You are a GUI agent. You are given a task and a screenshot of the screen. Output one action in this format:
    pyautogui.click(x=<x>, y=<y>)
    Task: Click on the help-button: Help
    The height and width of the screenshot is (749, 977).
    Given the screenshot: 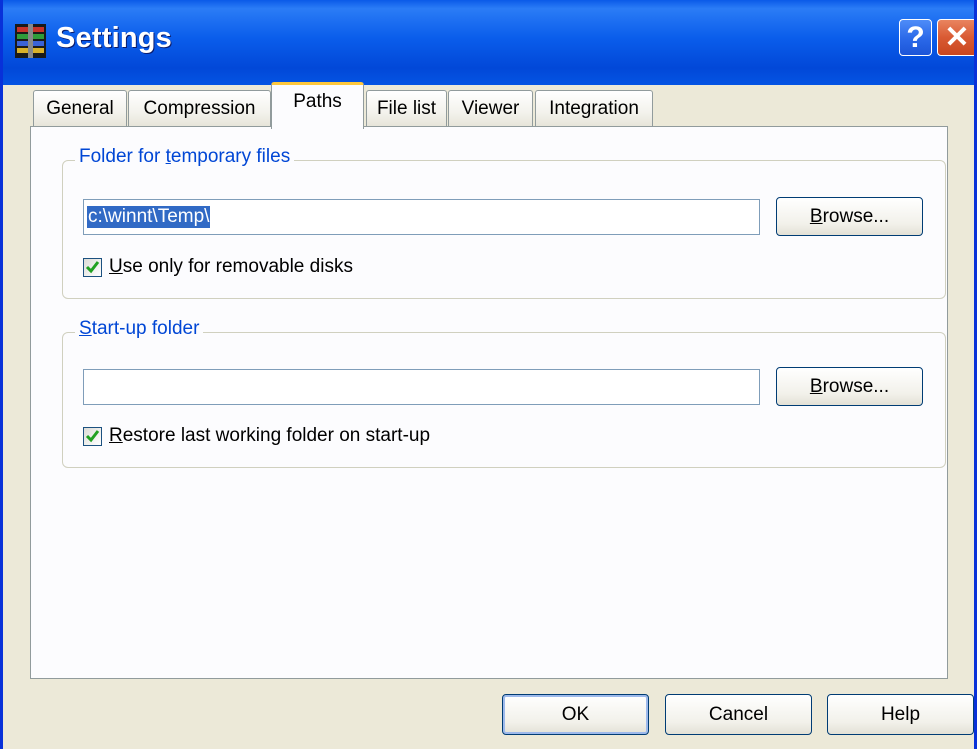 What is the action you would take?
    pyautogui.click(x=900, y=714)
    